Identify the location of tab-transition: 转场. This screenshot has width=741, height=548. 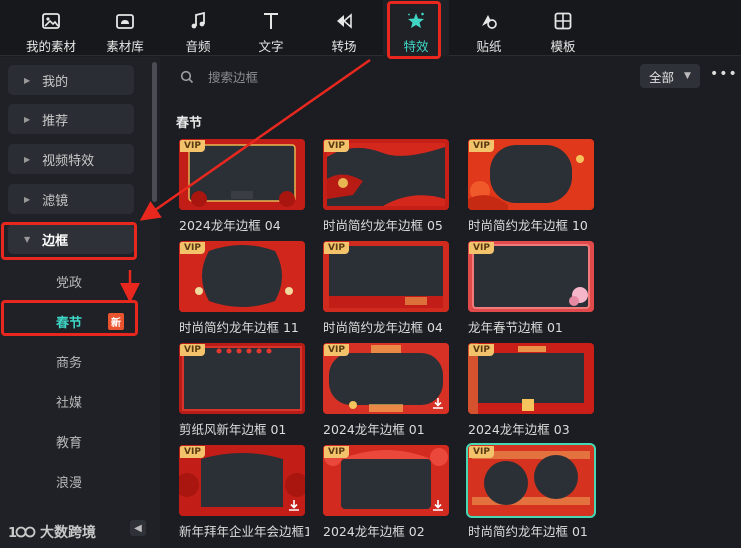
(344, 28).